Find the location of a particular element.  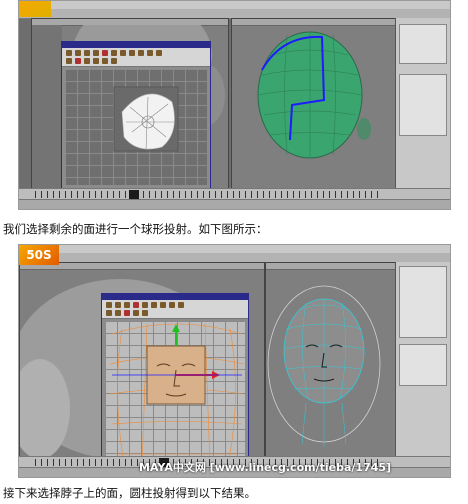

uv-face-projection is located at coordinates (177, 395).